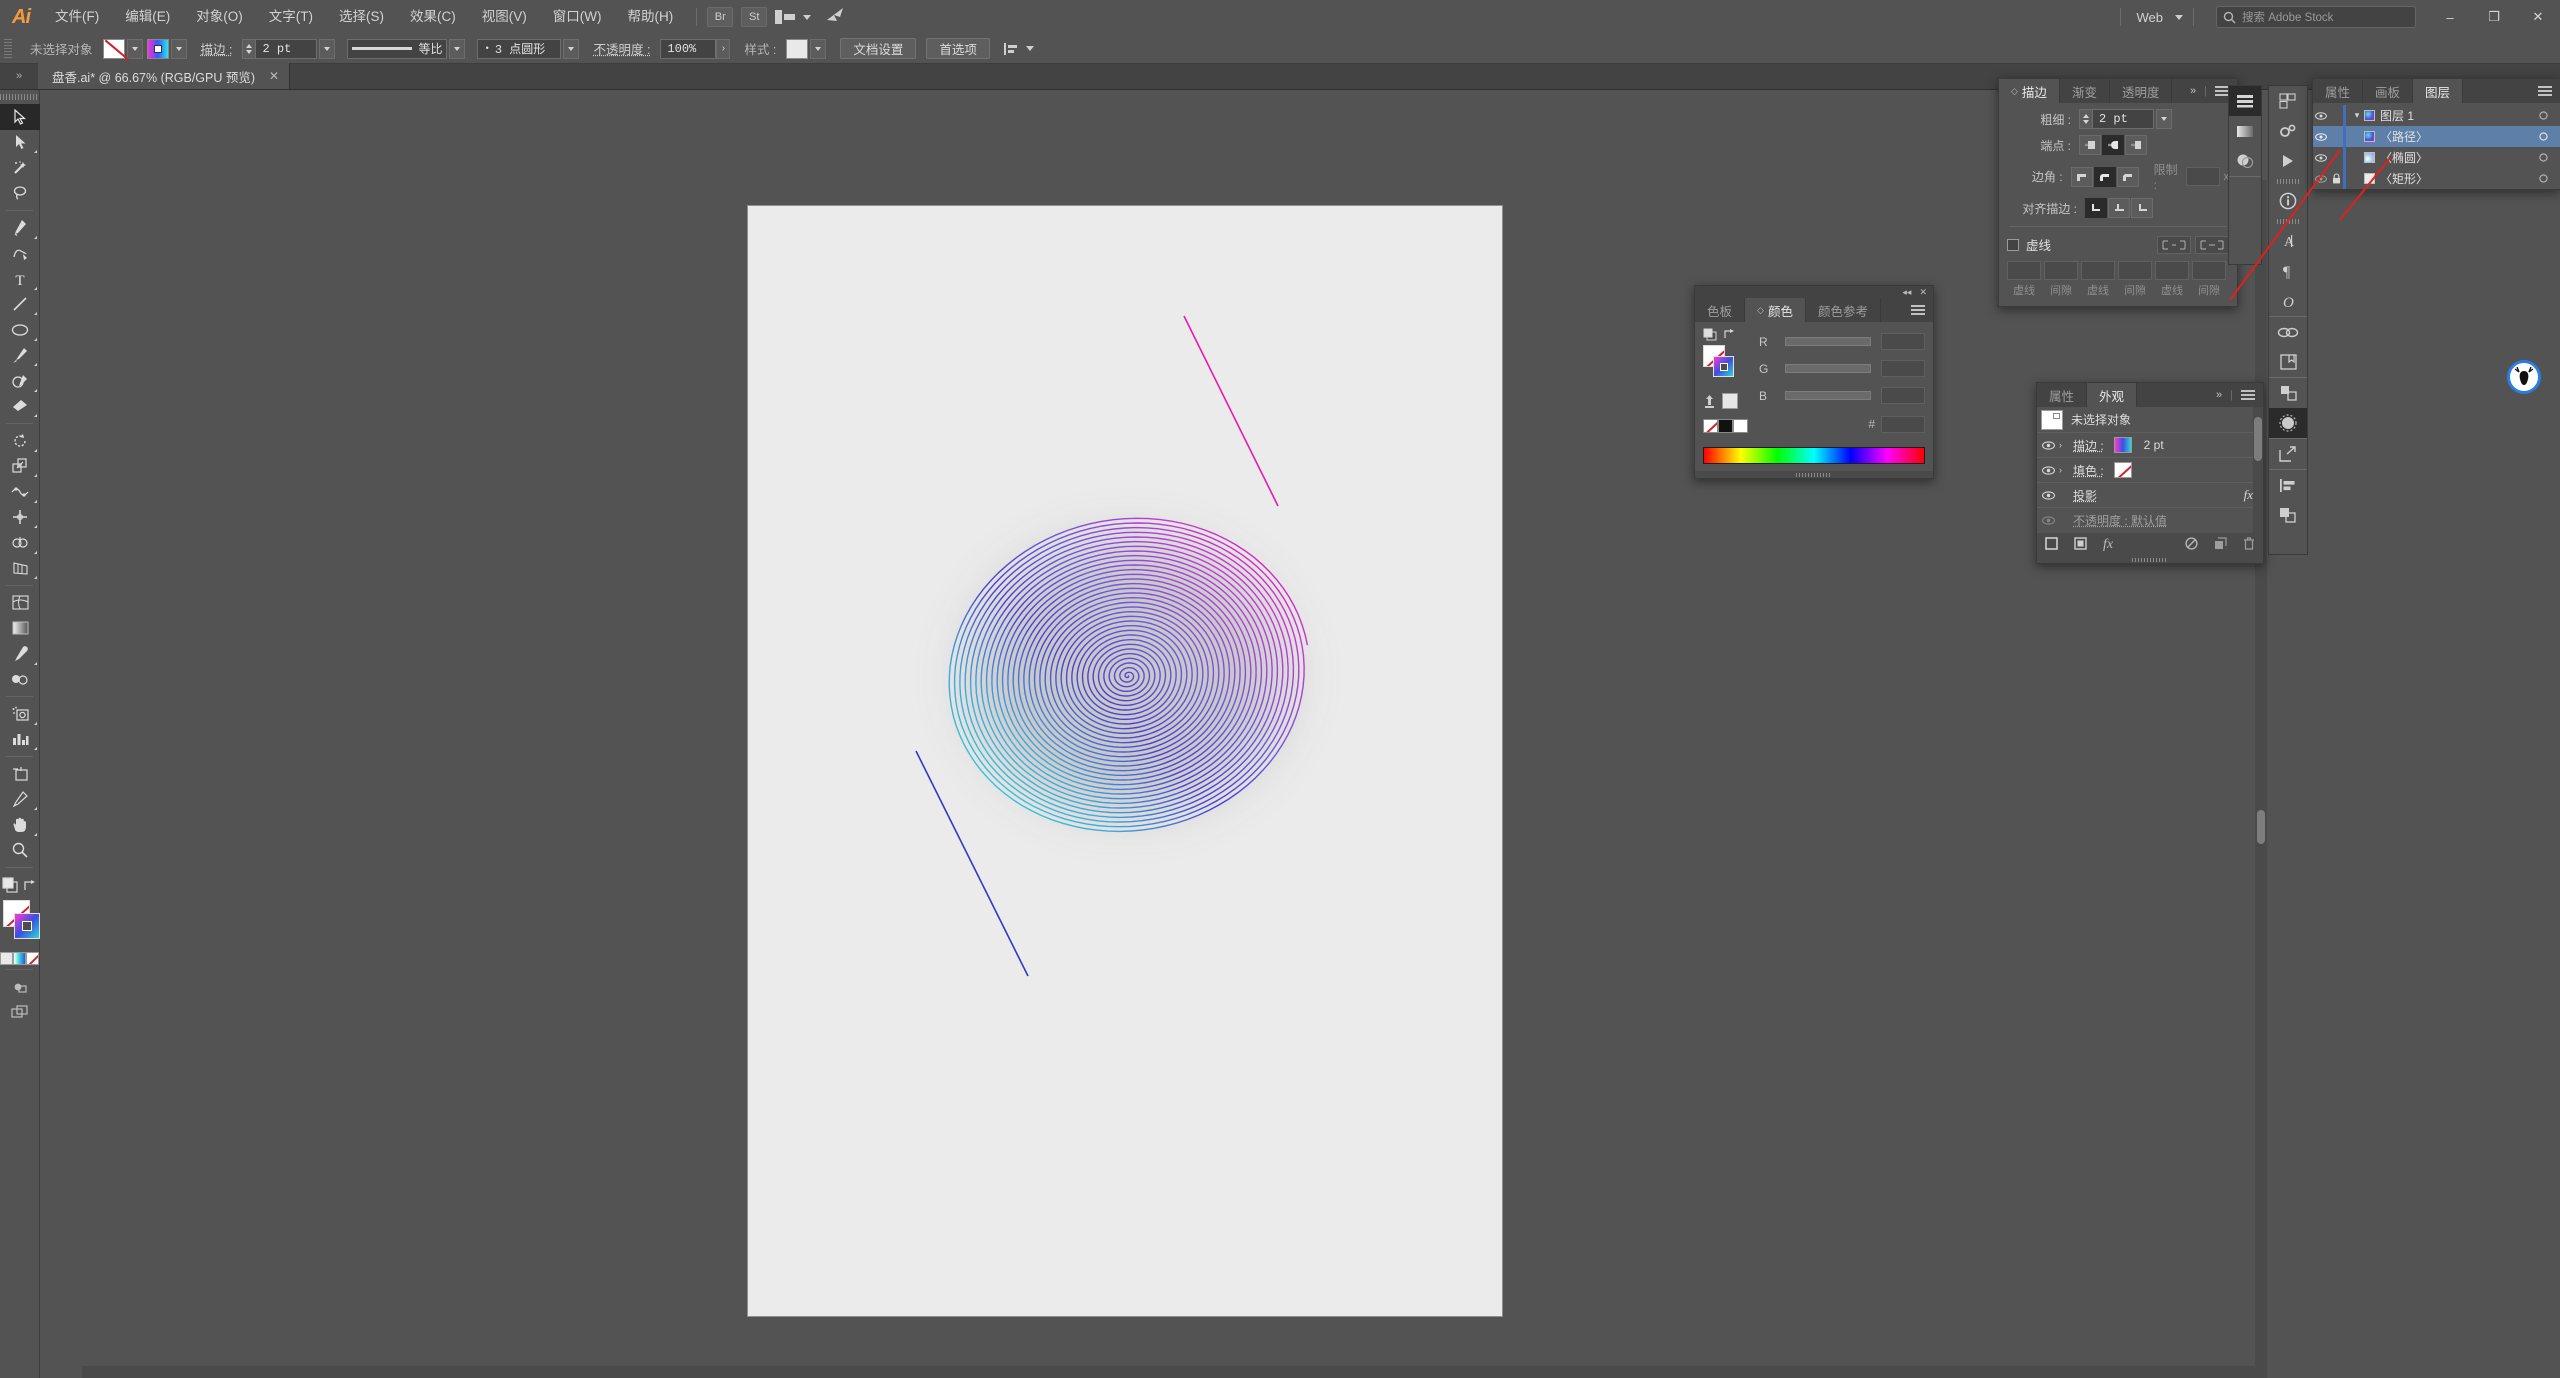  I want to click on appearance-panel-resize-grip, so click(2150, 560).